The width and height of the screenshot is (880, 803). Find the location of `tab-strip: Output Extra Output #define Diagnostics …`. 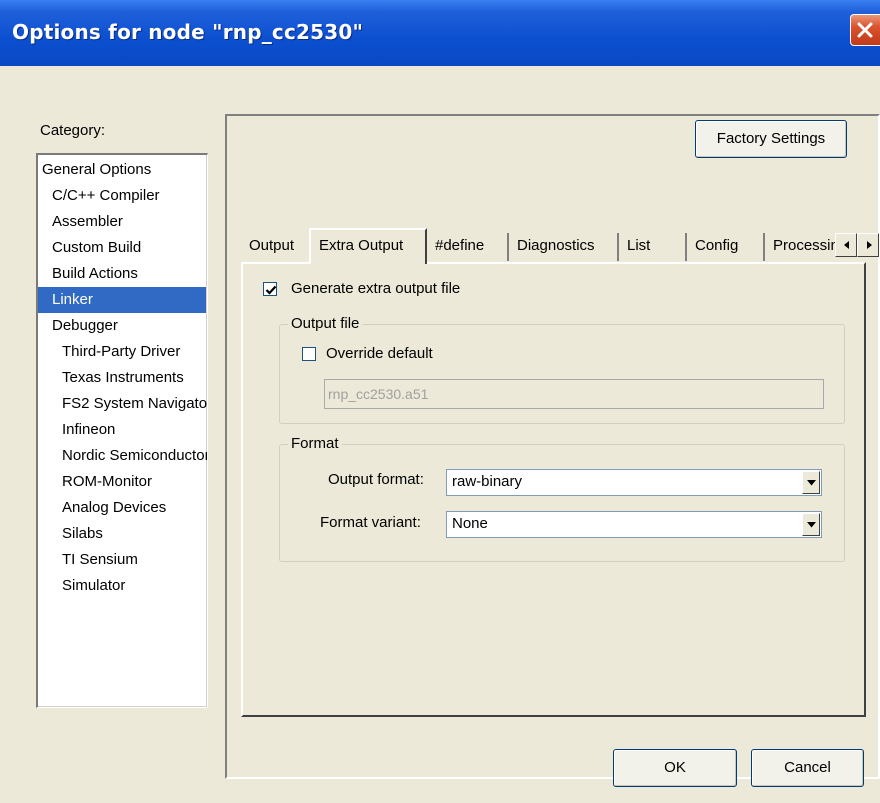

tab-strip: Output Extra Output #define Diagnostics … is located at coordinates (560, 246).